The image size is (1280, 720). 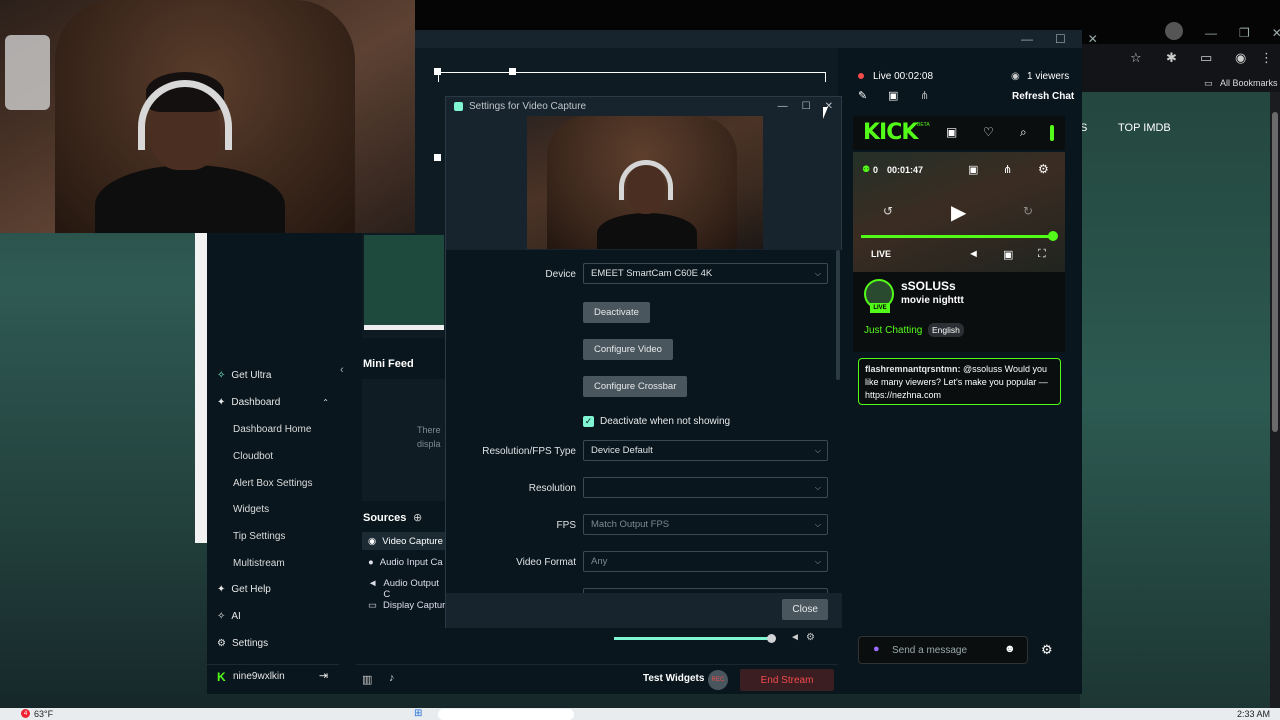 I want to click on gift-icon: ▣, so click(x=951, y=132).